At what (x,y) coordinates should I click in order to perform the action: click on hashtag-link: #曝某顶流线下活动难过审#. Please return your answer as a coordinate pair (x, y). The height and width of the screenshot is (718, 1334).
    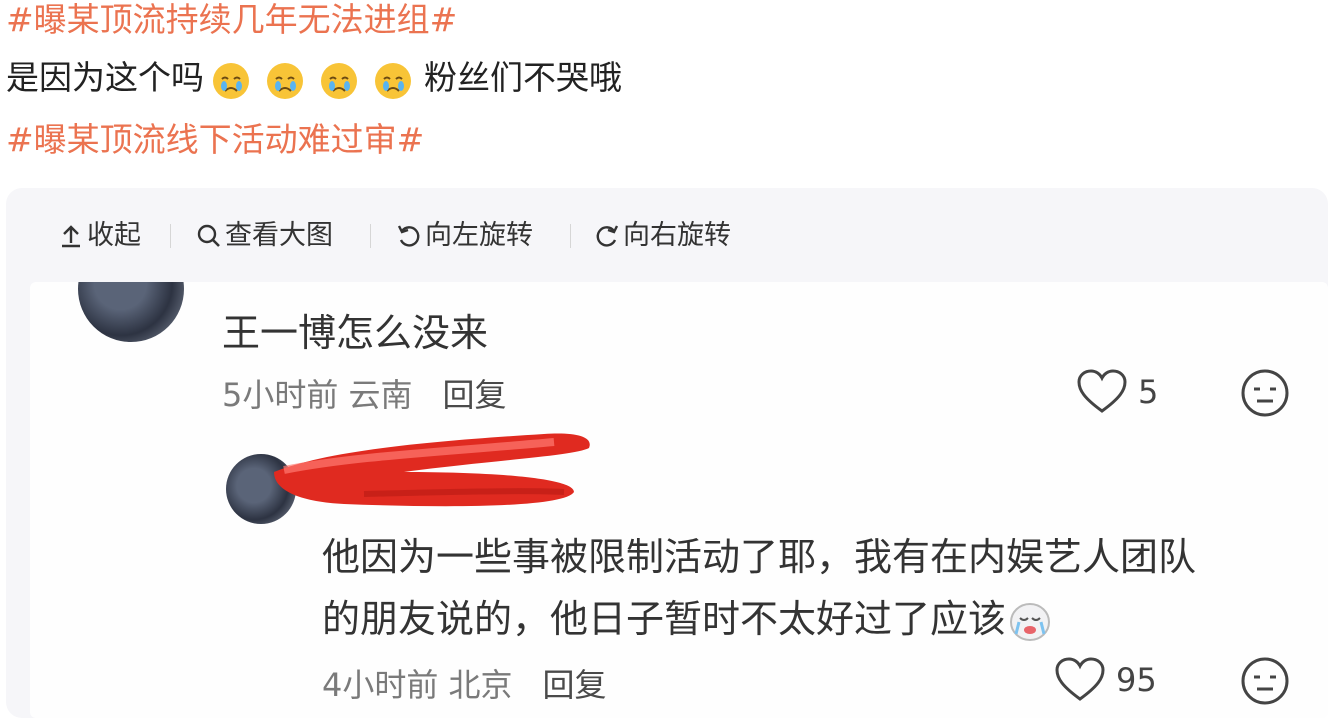
    Looking at the image, I should click on (215, 139).